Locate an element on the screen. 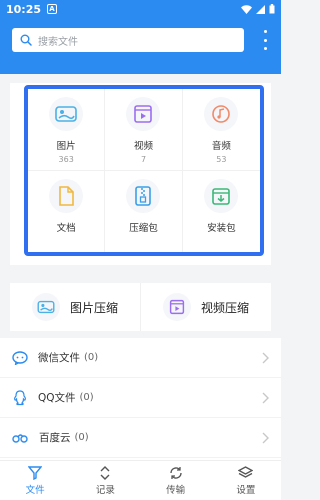  category-video: 视频 7 is located at coordinates (144, 130).